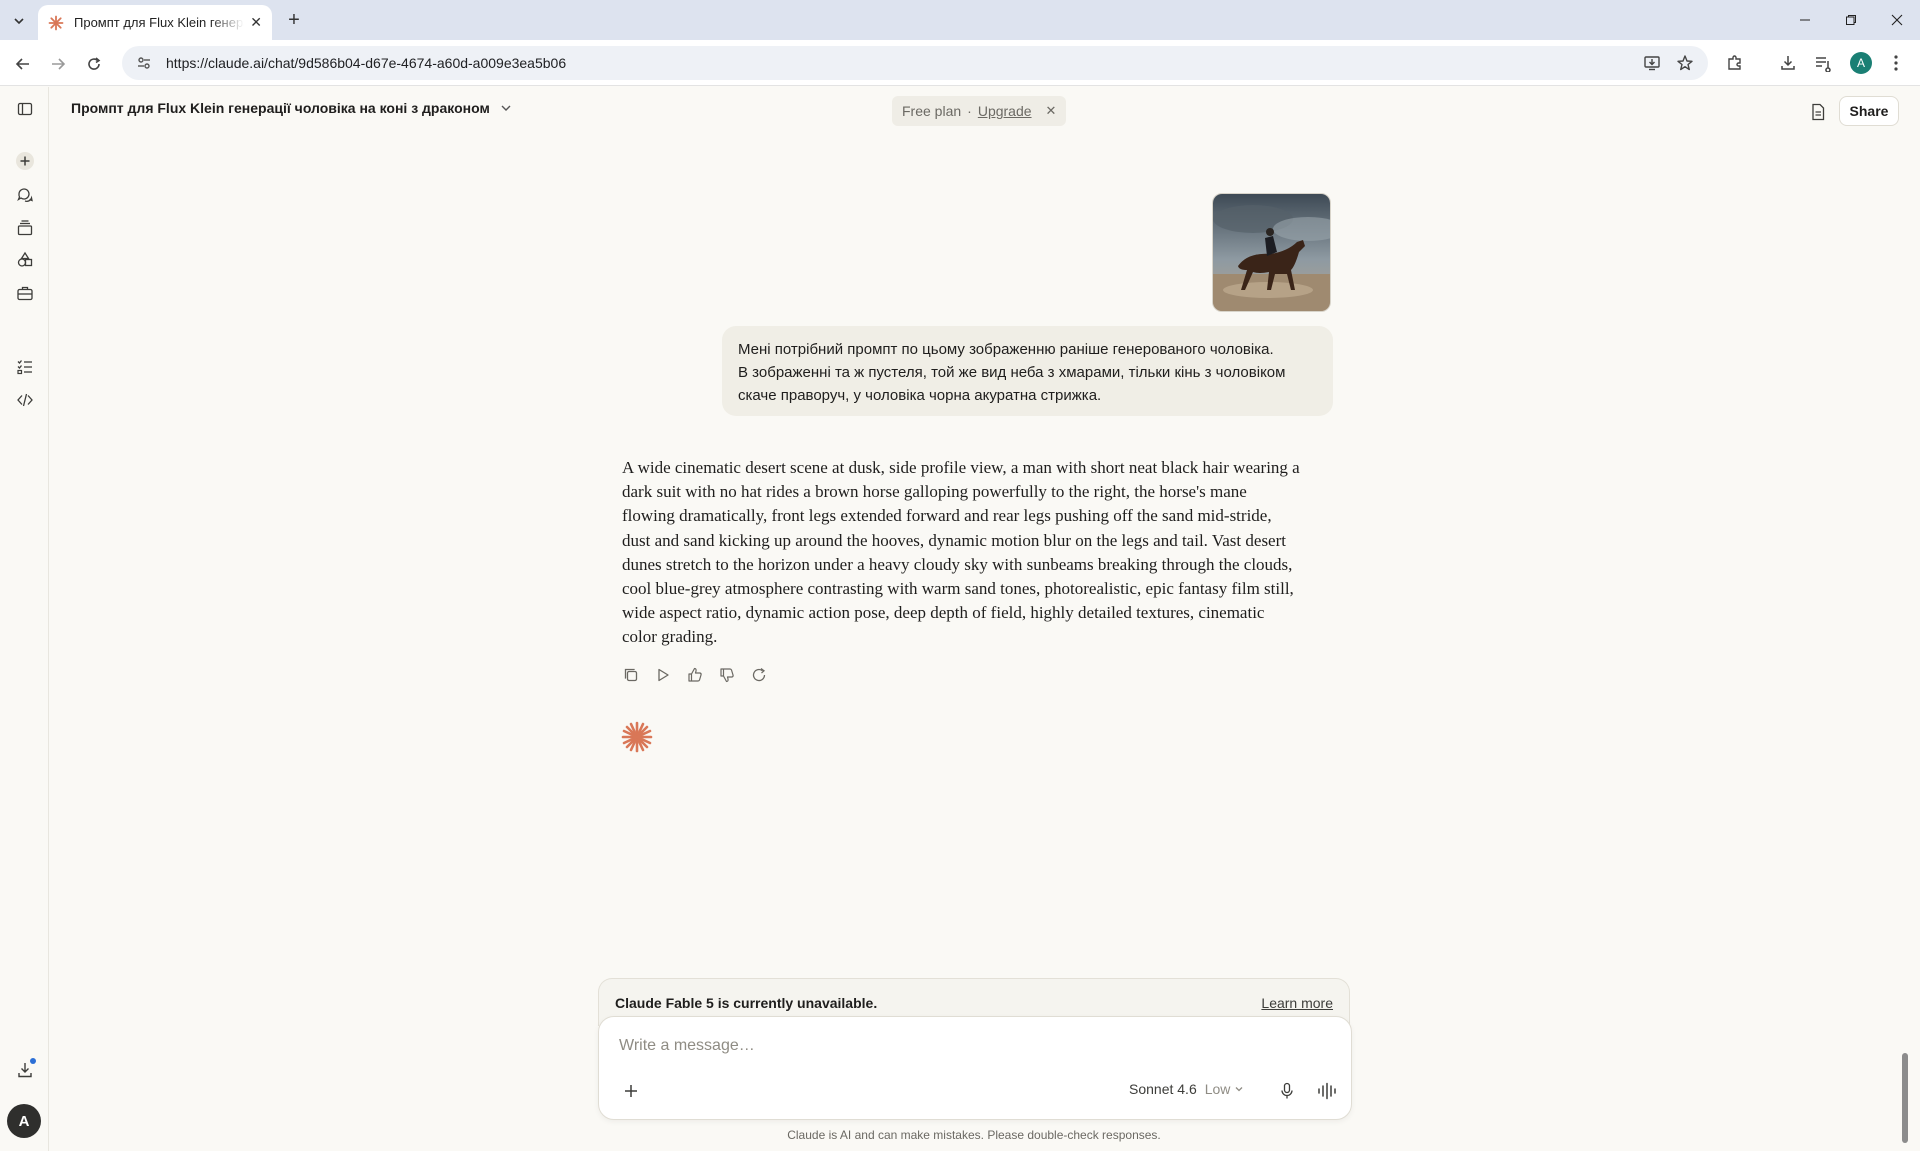 The image size is (1920, 1151). Describe the element at coordinates (746, 1002) in the screenshot. I see `notice-text: Claude Fable 5 is currently unavailable.` at that location.